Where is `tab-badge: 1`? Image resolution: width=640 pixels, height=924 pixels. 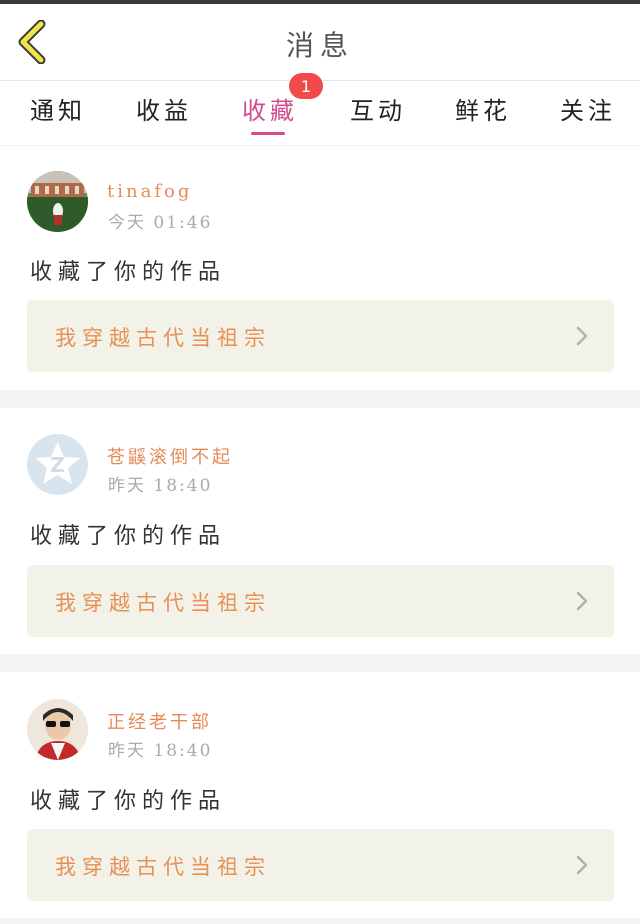
tab-badge: 1 is located at coordinates (306, 86).